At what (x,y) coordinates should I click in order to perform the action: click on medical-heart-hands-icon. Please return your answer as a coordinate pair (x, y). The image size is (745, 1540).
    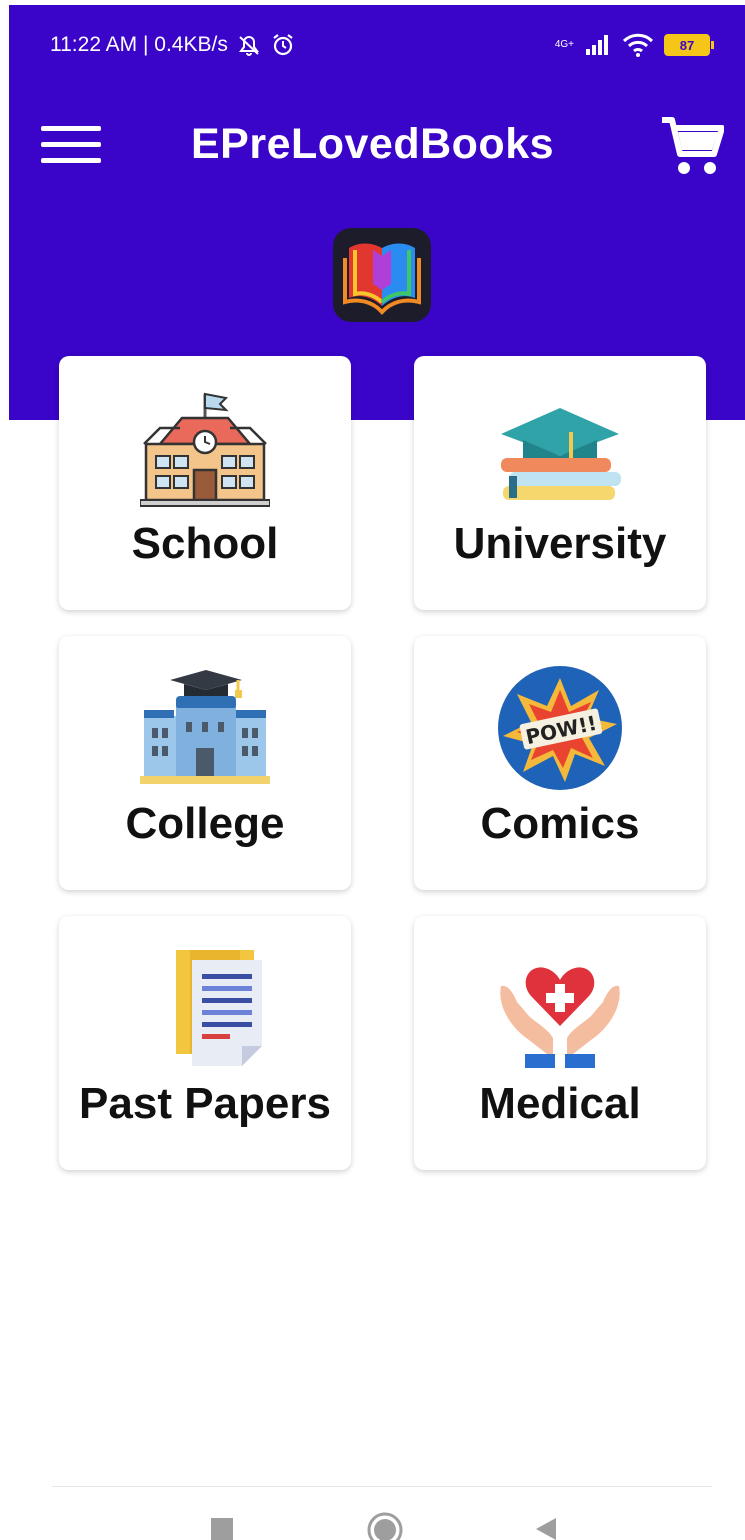
    Looking at the image, I should click on (560, 1017).